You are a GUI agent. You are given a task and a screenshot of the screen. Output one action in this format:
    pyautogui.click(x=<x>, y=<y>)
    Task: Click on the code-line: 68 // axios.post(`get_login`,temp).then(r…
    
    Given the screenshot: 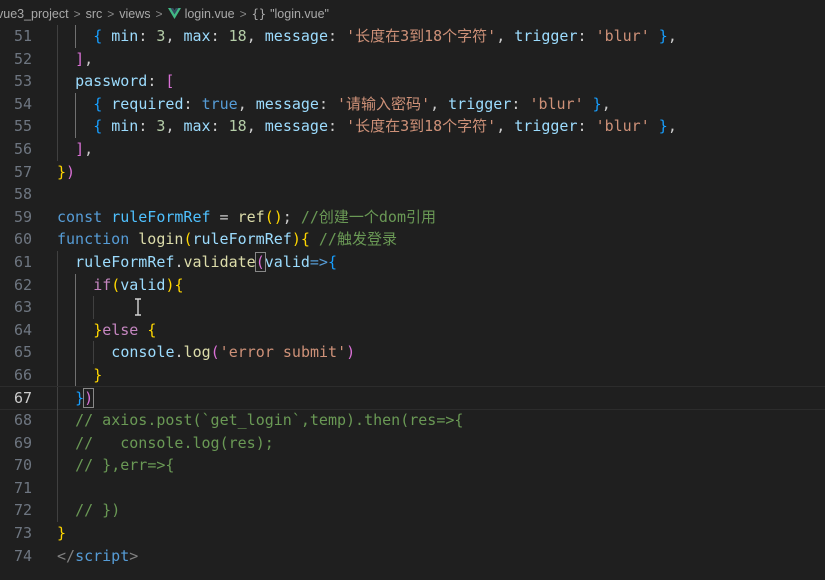 What is the action you would take?
    pyautogui.click(x=412, y=420)
    